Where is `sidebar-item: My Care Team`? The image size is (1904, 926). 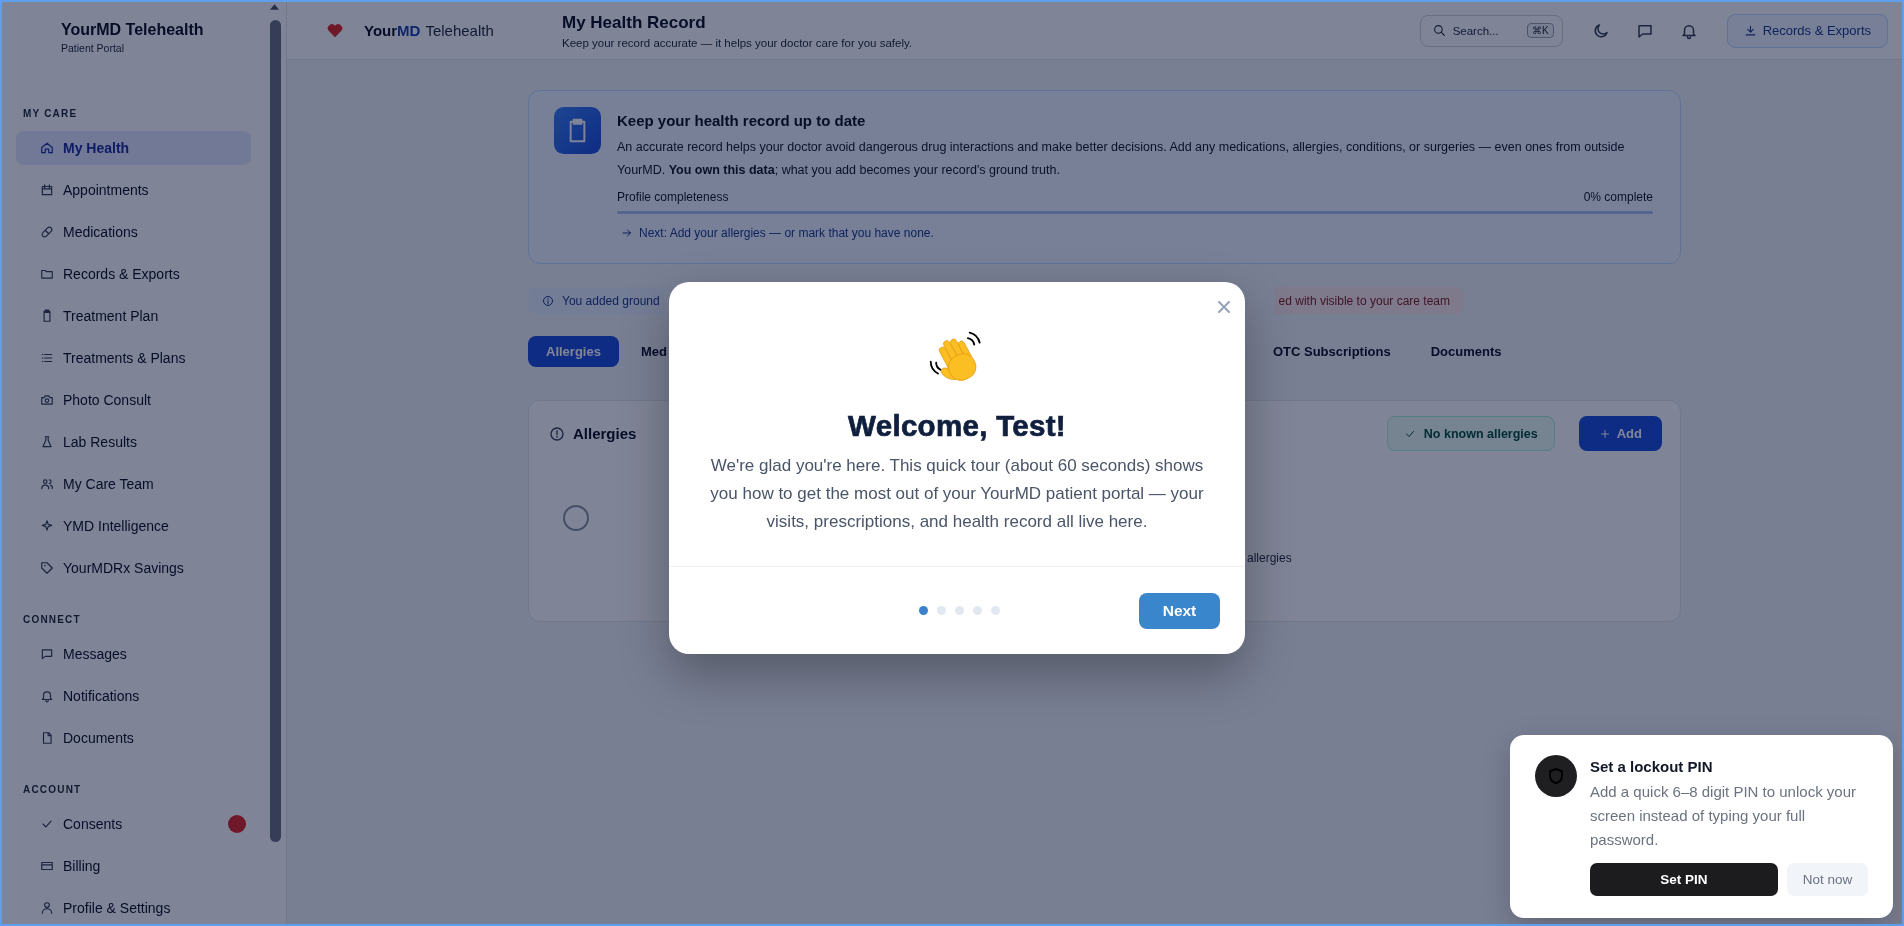
sidebar-item: My Care Team is located at coordinates (133, 484).